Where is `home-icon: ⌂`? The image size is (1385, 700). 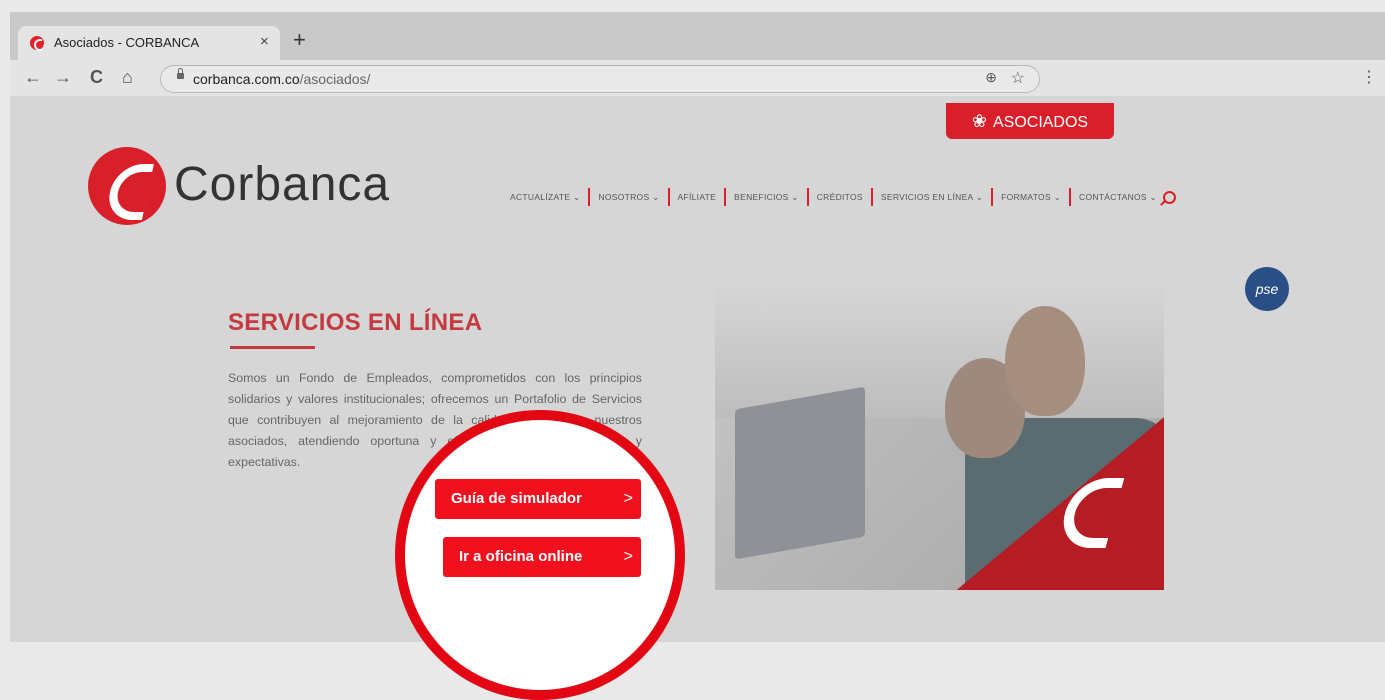
home-icon: ⌂ is located at coordinates (127, 77).